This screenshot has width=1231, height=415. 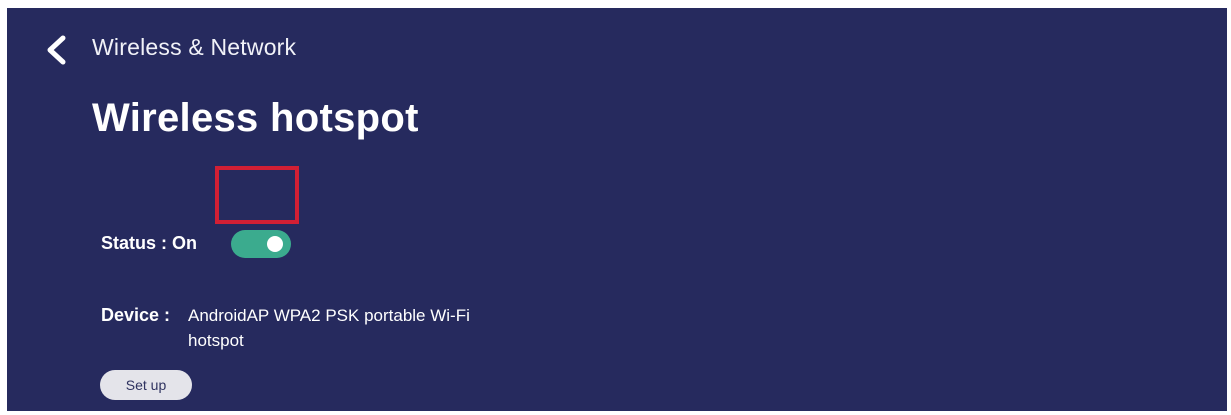 I want to click on status-label: Status : On, so click(x=149, y=243).